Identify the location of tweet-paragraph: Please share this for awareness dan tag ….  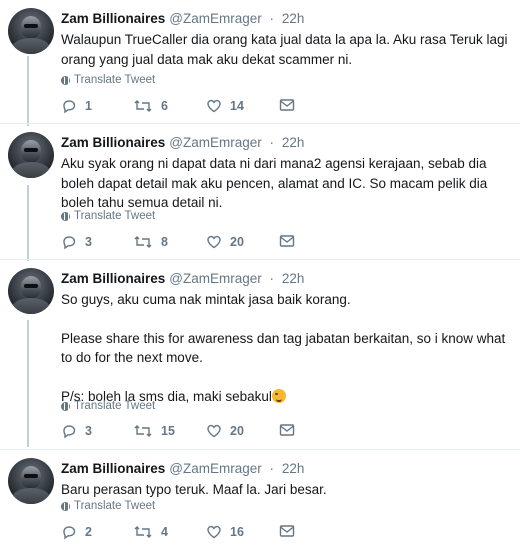
(283, 348).